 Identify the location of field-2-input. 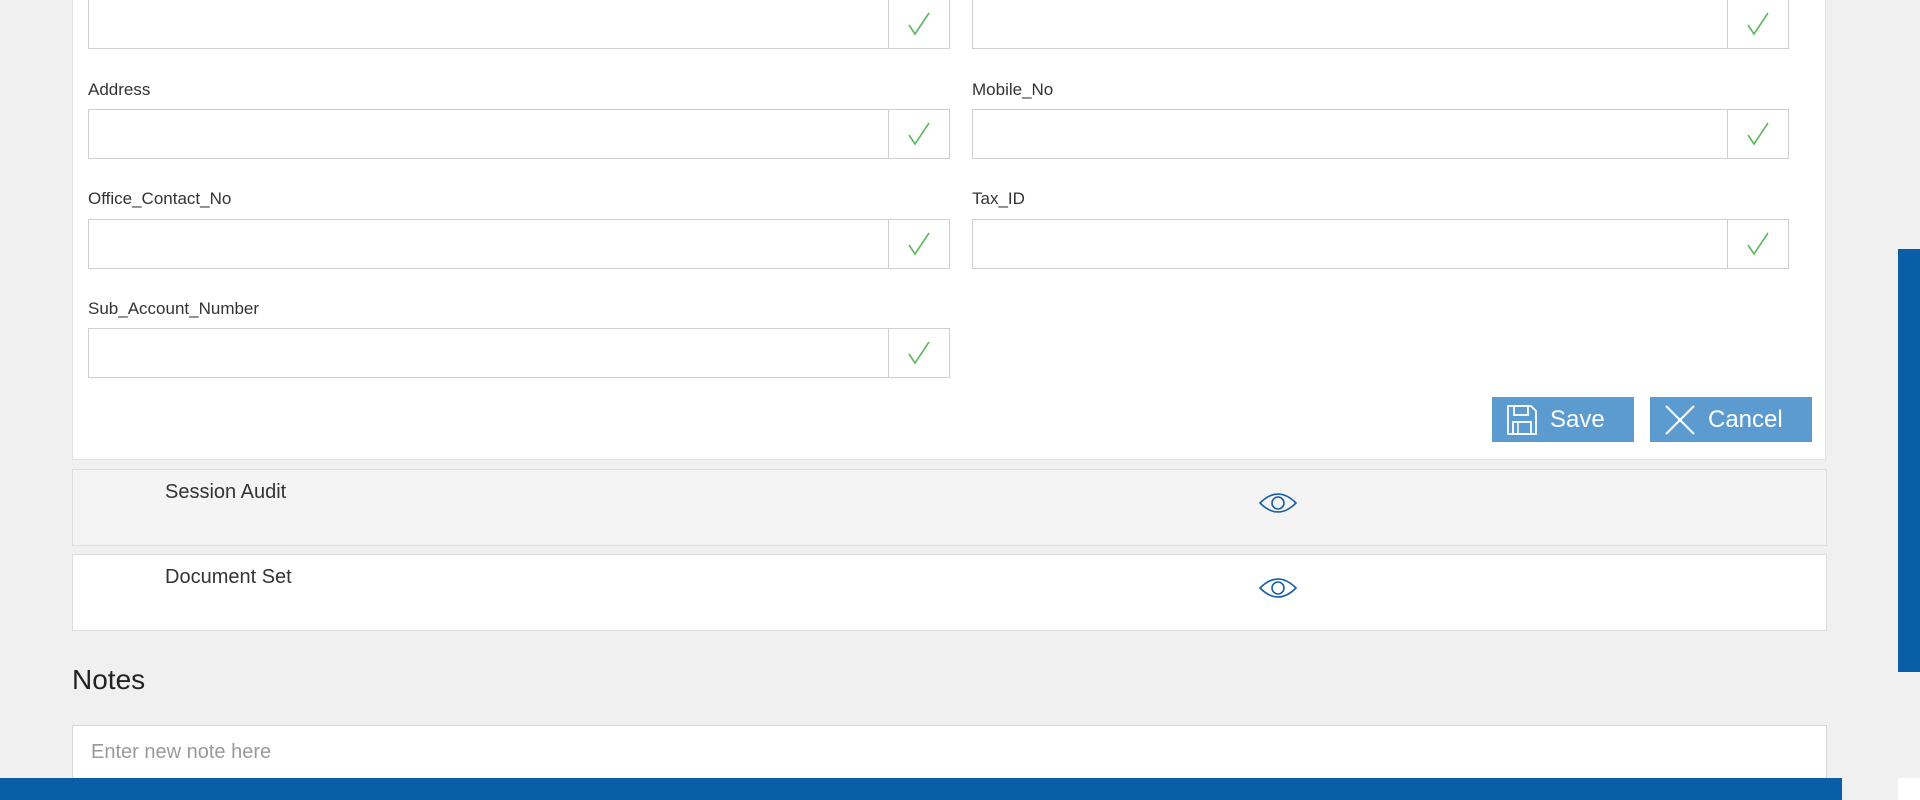
(1349, 24).